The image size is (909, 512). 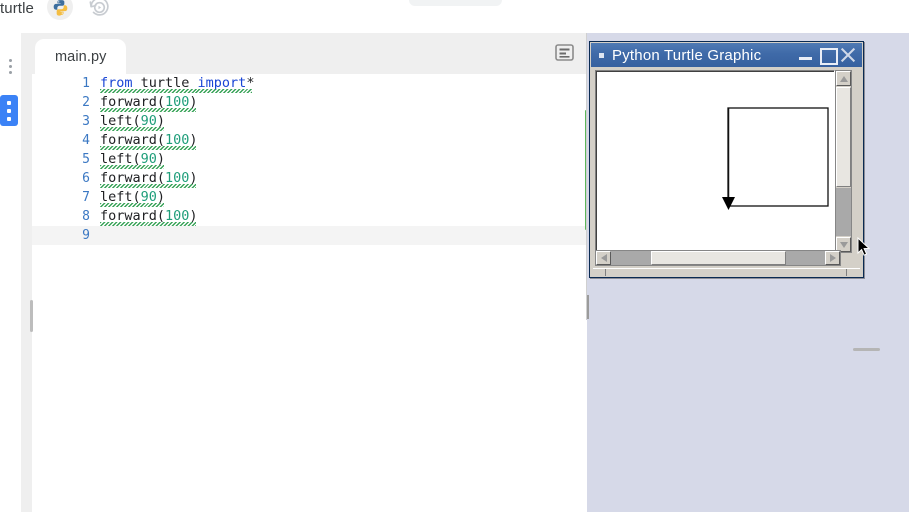 What do you see at coordinates (715, 161) in the screenshot?
I see `turtle-canvas` at bounding box center [715, 161].